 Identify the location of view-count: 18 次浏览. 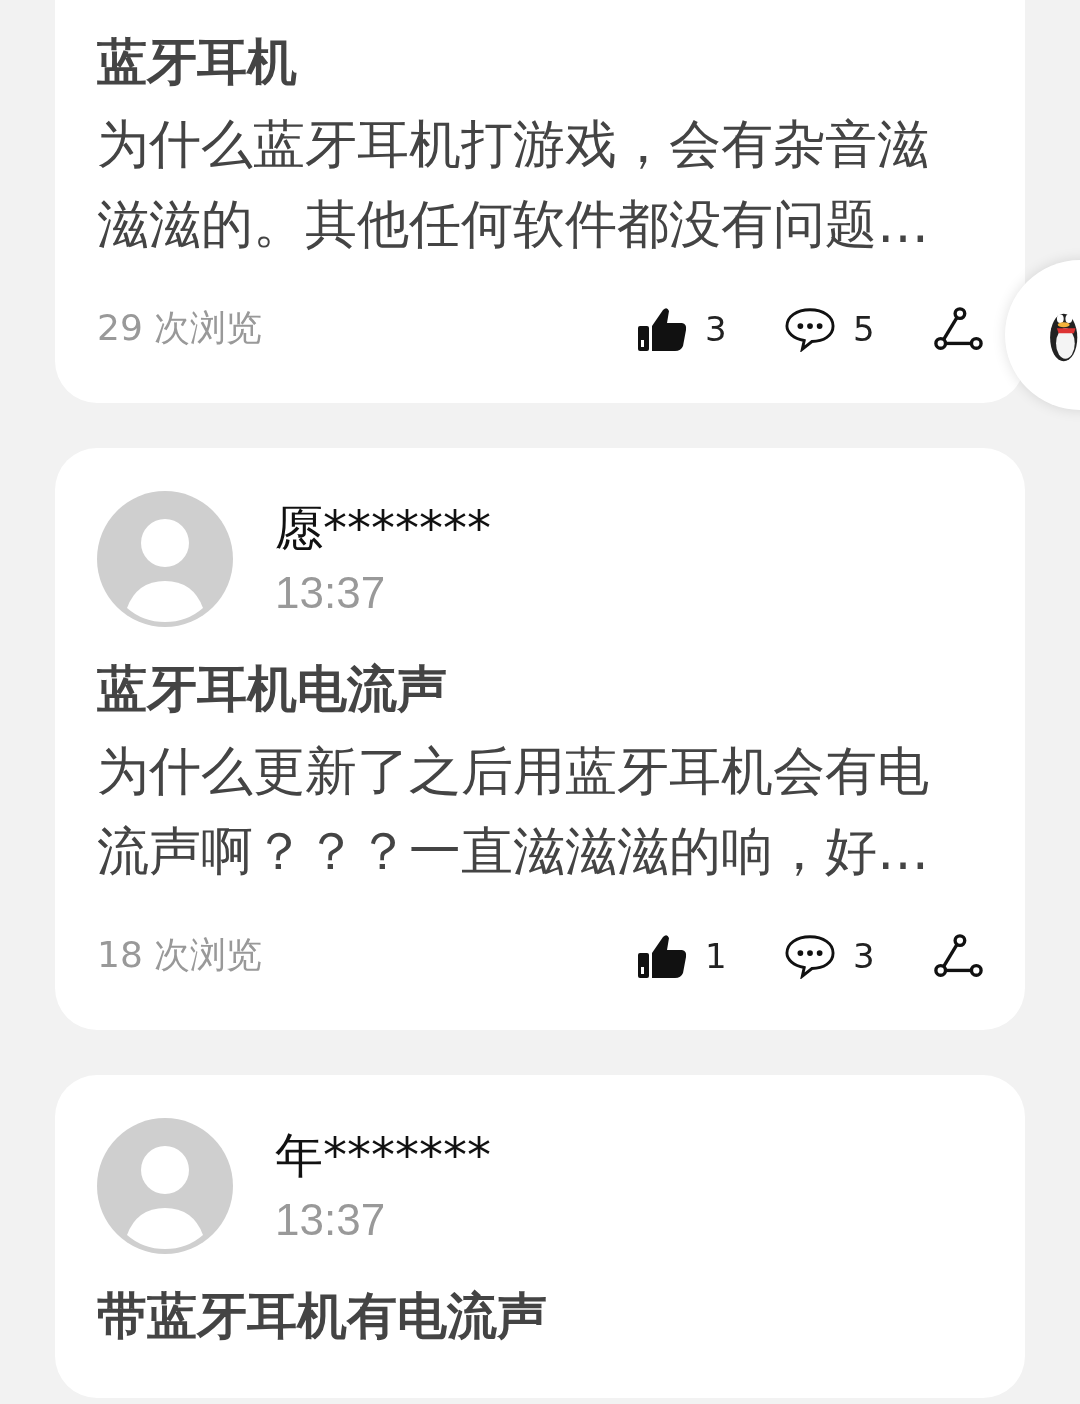
(180, 955).